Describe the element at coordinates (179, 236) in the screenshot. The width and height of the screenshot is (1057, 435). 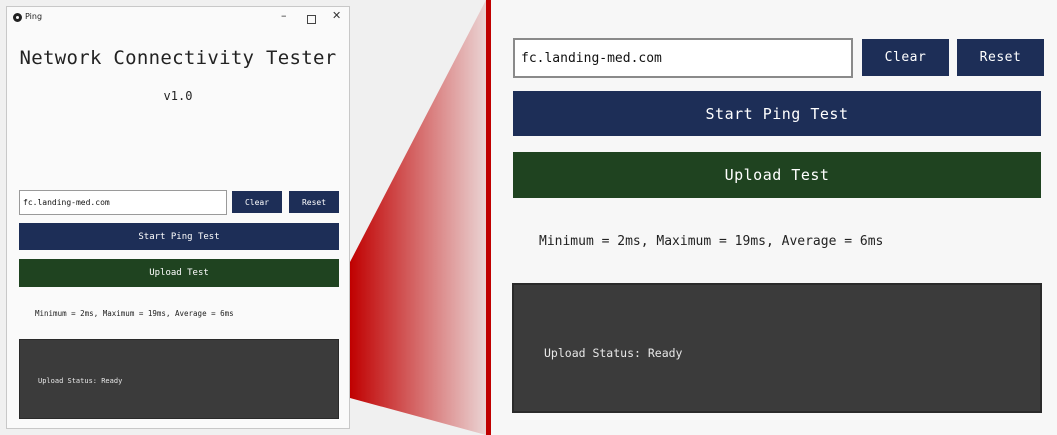
I see `start-ping-button: Start Ping Test` at that location.